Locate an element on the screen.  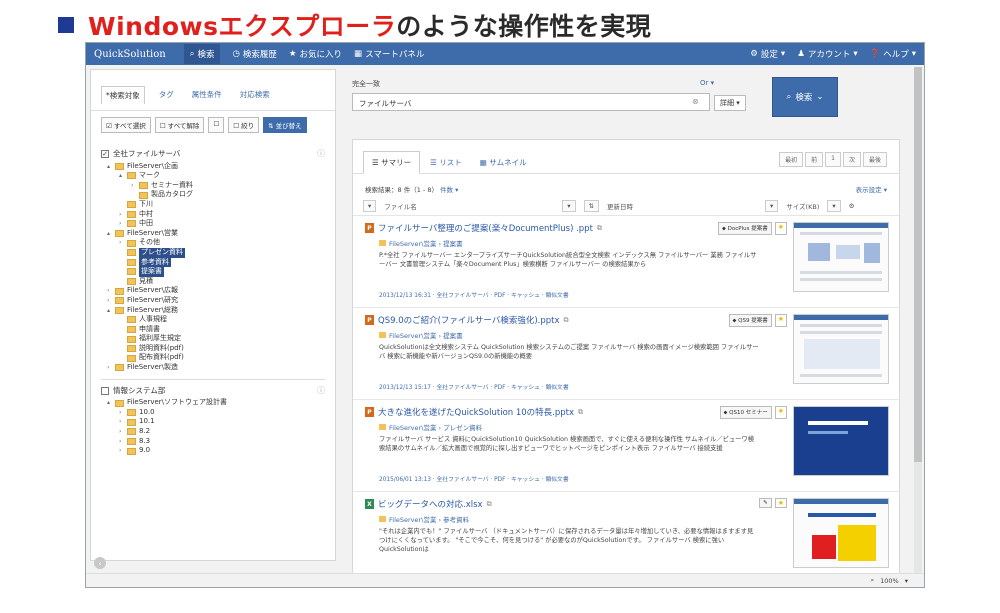
settings-icon: ⚙ is located at coordinates (852, 206).